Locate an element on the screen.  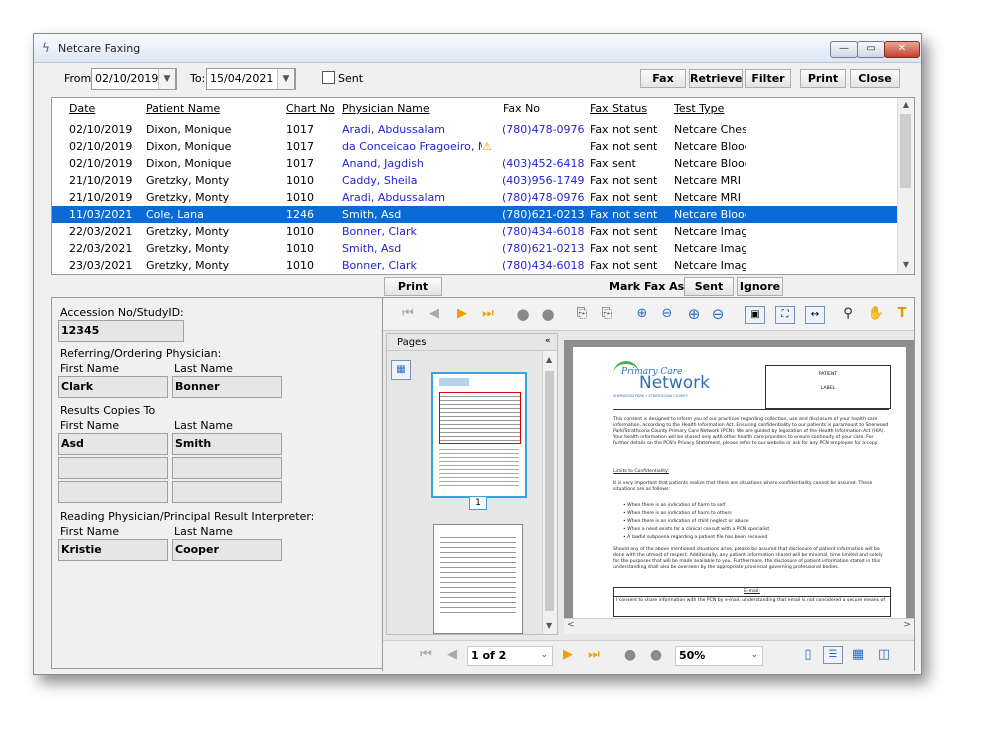
page-selector: 1 of 2 ⌄ is located at coordinates (510, 656).